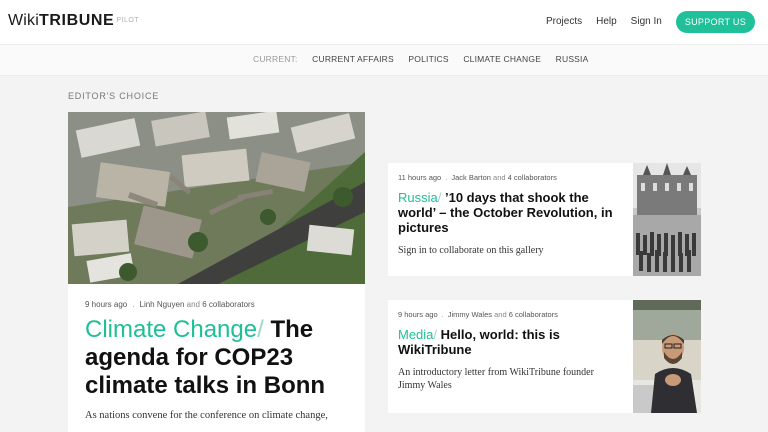 This screenshot has width=768, height=432. I want to click on category-russia: RUSSIA, so click(572, 59).